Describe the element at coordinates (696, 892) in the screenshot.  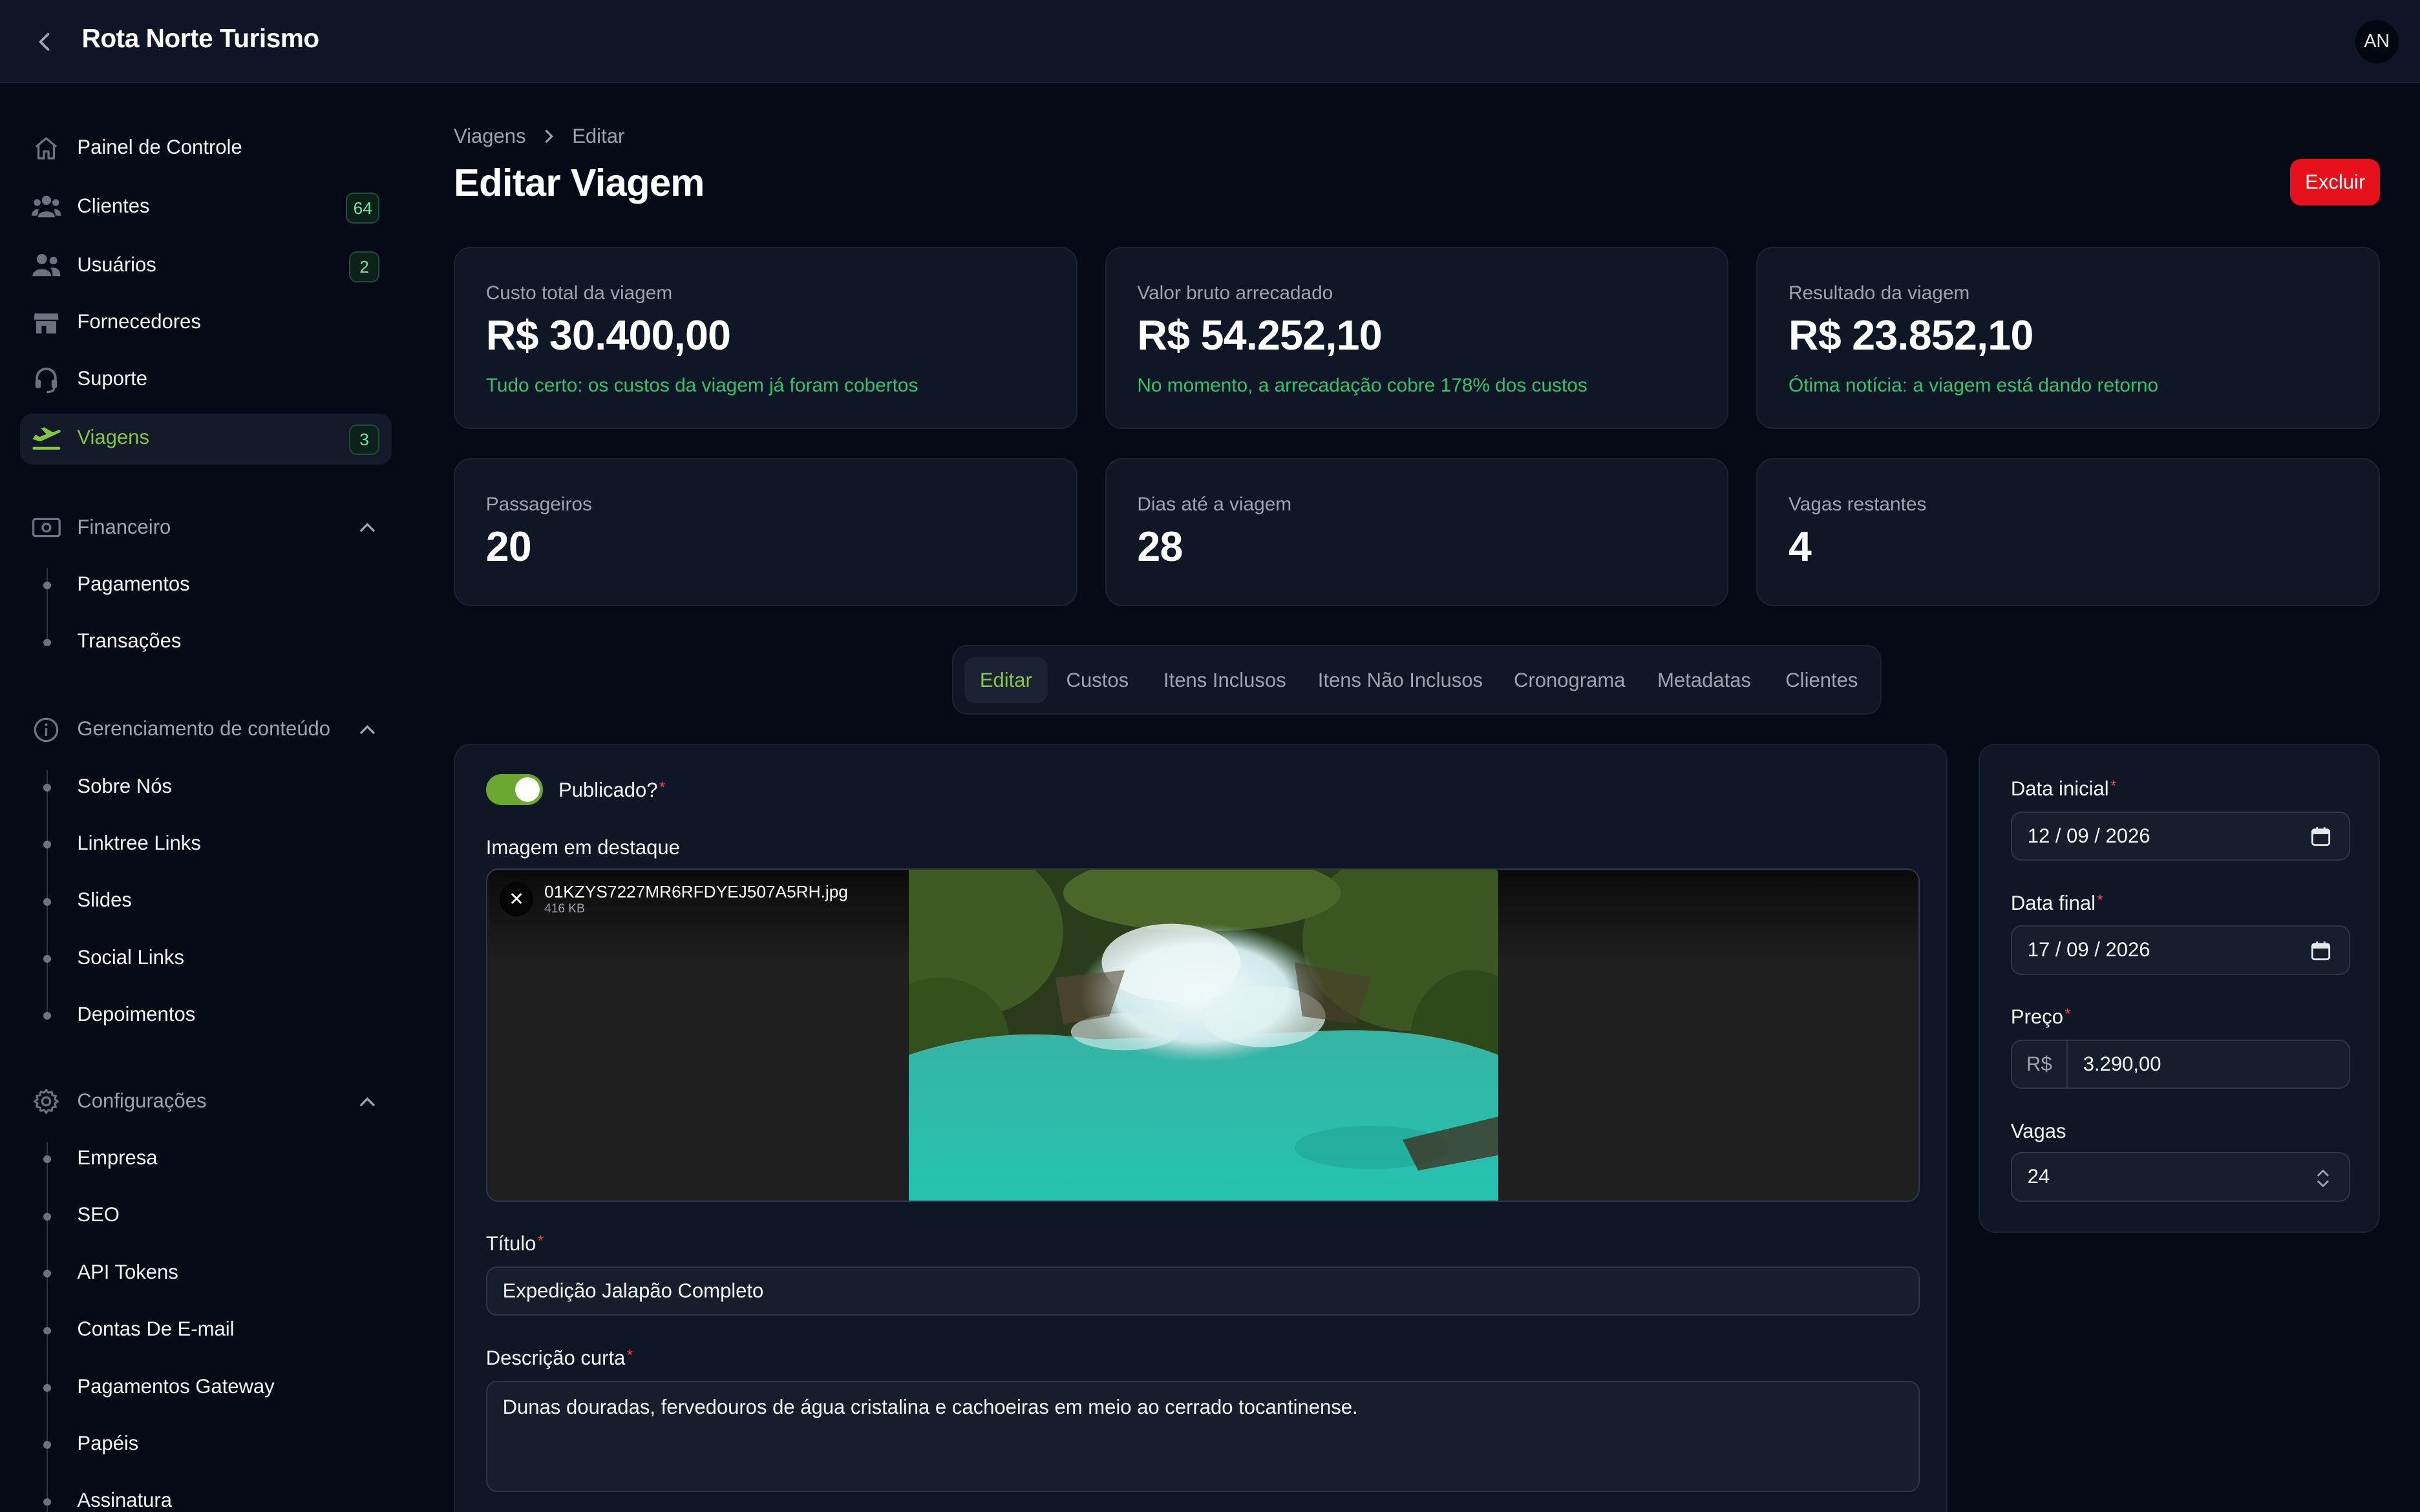
I see `image-filename: 01KZYS7227MR6RFDYEJ507A5RH.jpg` at that location.